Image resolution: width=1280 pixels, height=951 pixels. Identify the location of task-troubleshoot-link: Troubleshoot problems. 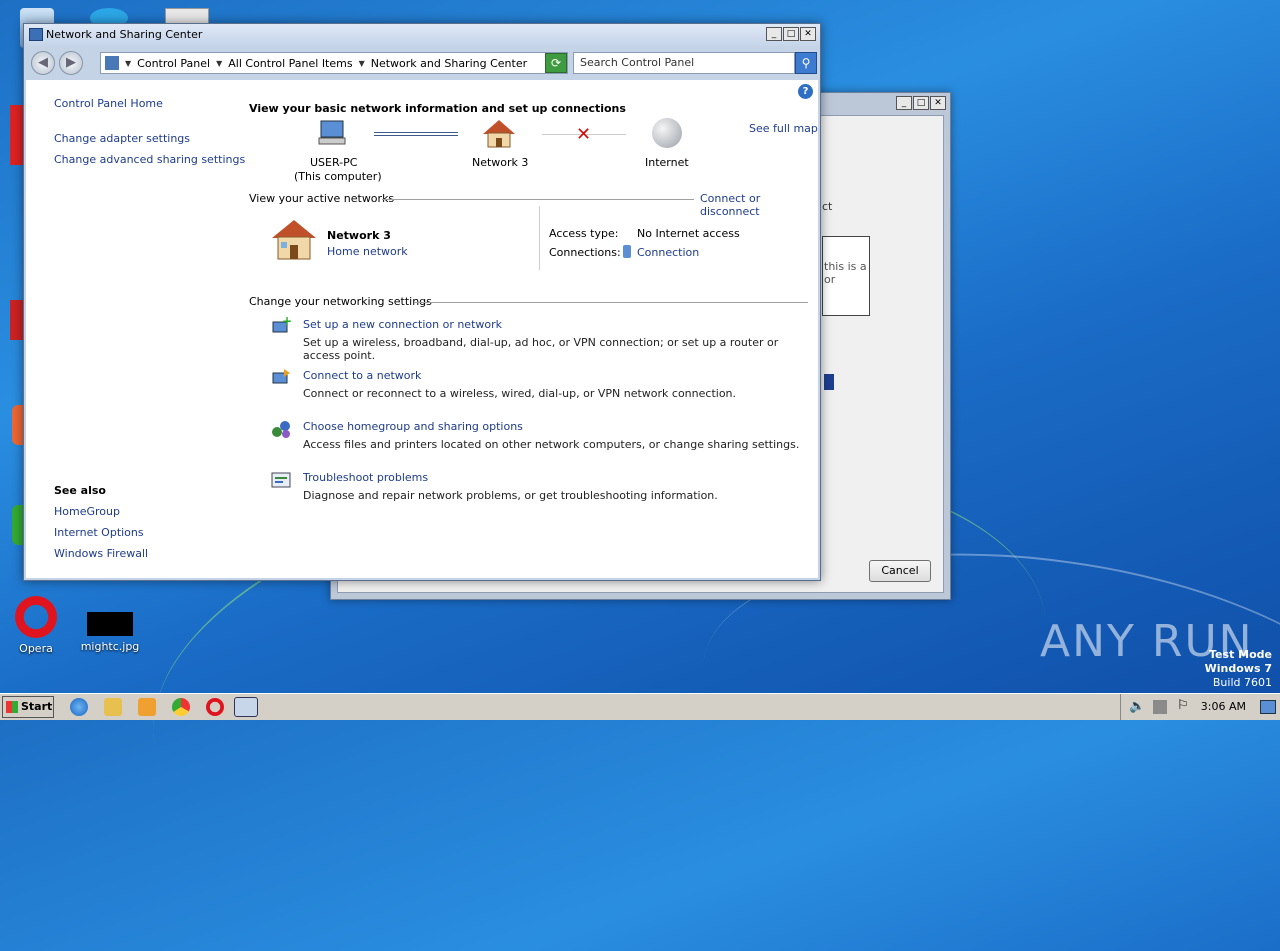
(365, 477).